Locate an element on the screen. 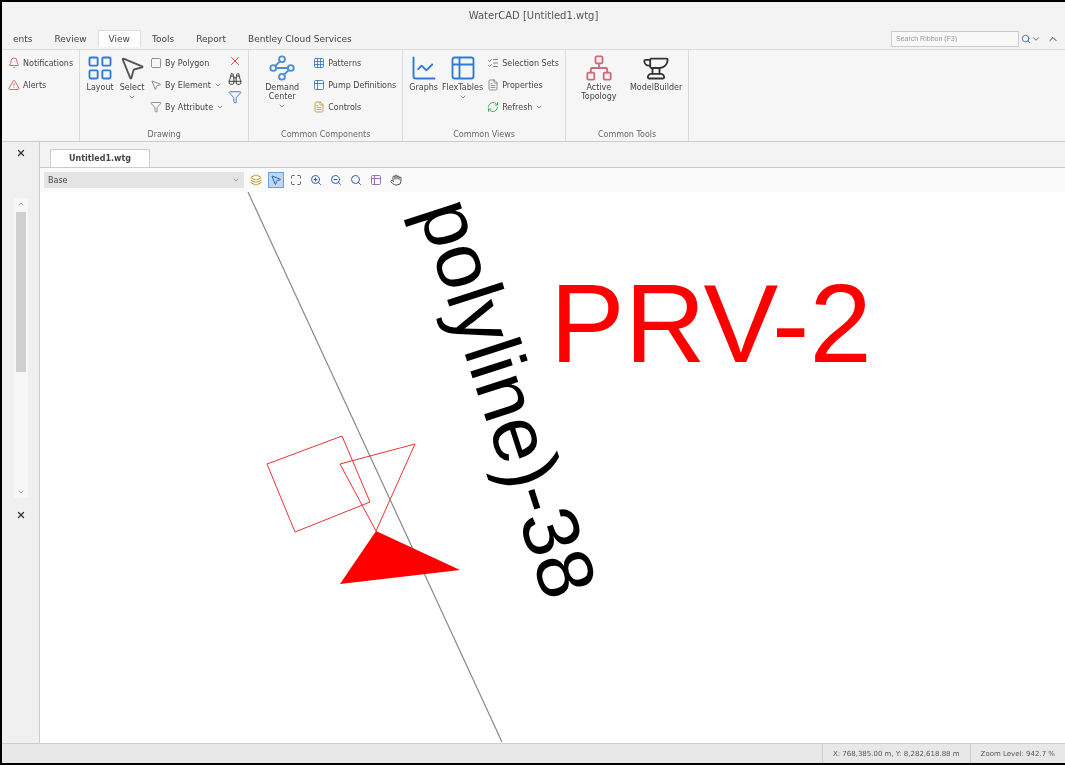 The width and height of the screenshot is (1065, 765). ribbon-button: Alerts is located at coordinates (41, 85).